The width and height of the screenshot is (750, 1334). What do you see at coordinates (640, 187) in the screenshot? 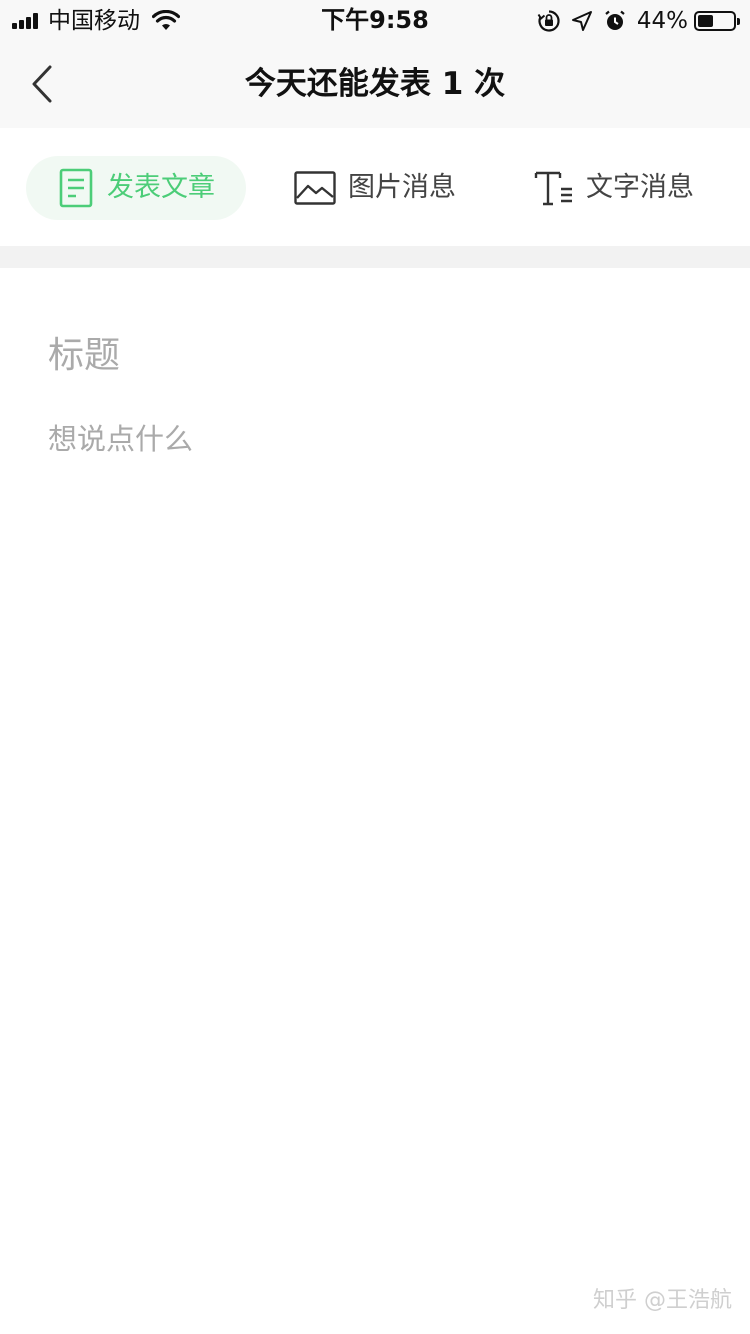
I see `tab-text-label: 文字消息` at bounding box center [640, 187].